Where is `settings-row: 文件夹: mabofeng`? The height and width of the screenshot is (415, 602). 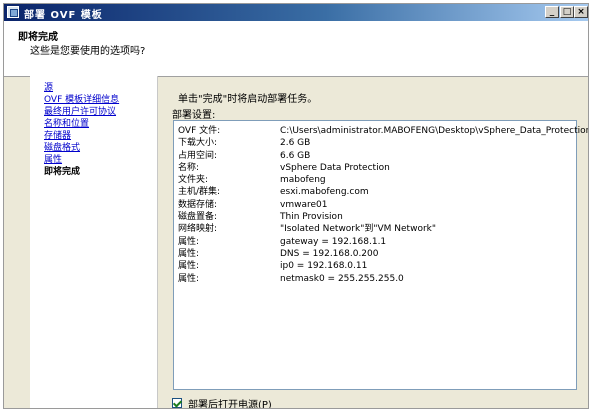
settings-row: 文件夹: mabofeng is located at coordinates (375, 180).